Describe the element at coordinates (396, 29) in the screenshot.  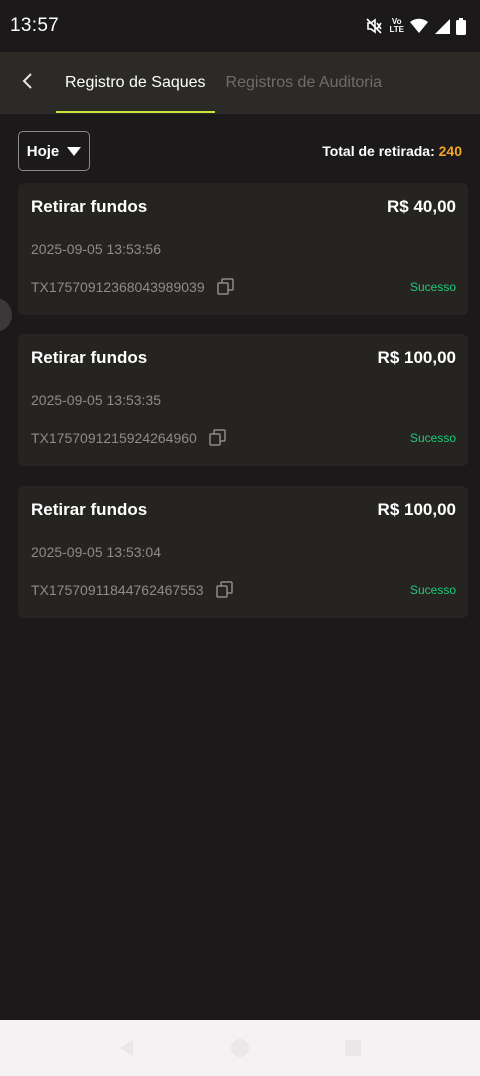
I see `volte-bottom-label: LTE` at that location.